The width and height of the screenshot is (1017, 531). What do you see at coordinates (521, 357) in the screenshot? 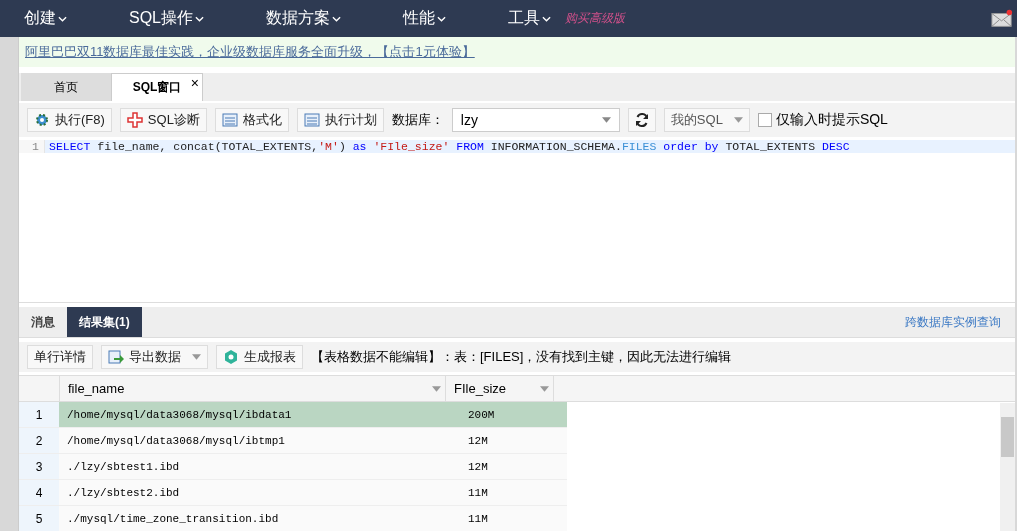
I see `edit-notice: 【表格数据不能编辑】：表：[FILES]，没有找到主键，因此无法进行编辑` at bounding box center [521, 357].